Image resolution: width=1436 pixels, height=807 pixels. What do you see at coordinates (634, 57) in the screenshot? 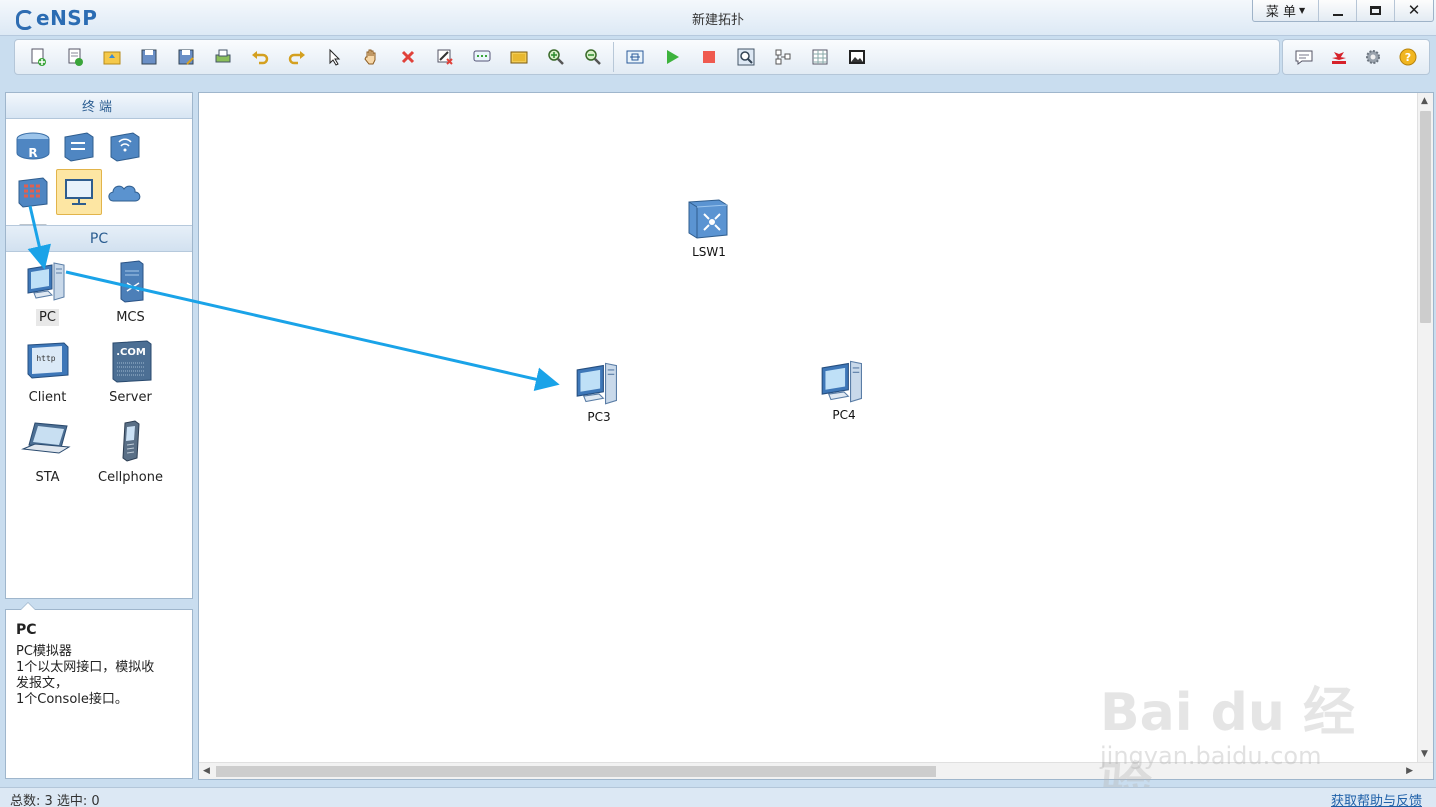
I see `fit-view-button` at bounding box center [634, 57].